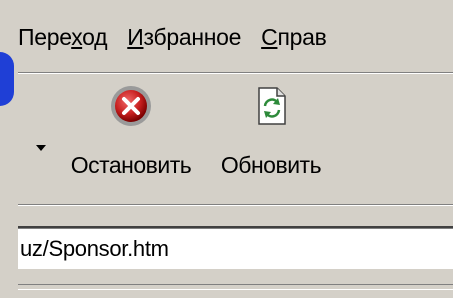  Describe the element at coordinates (235, 205) in the screenshot. I see `toolbar-separator` at that location.